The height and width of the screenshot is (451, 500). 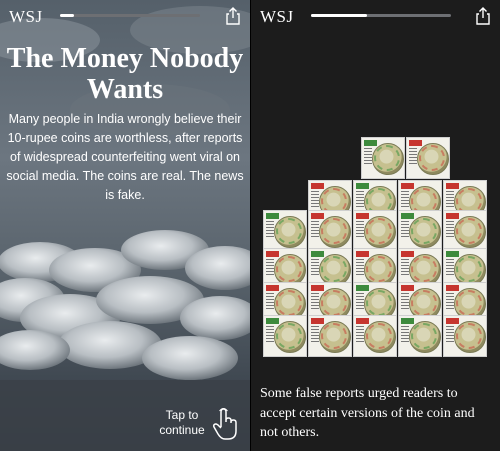 I want to click on story-title: The Money Nobody Wants, so click(x=125, y=74).